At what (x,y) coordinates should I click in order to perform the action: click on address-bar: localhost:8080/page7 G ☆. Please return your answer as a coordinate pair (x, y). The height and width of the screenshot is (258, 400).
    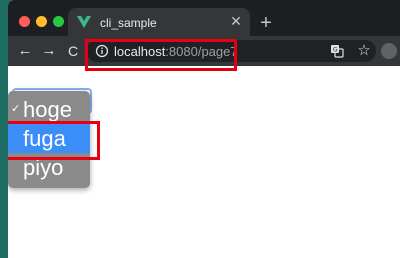
    Looking at the image, I should click on (231, 51).